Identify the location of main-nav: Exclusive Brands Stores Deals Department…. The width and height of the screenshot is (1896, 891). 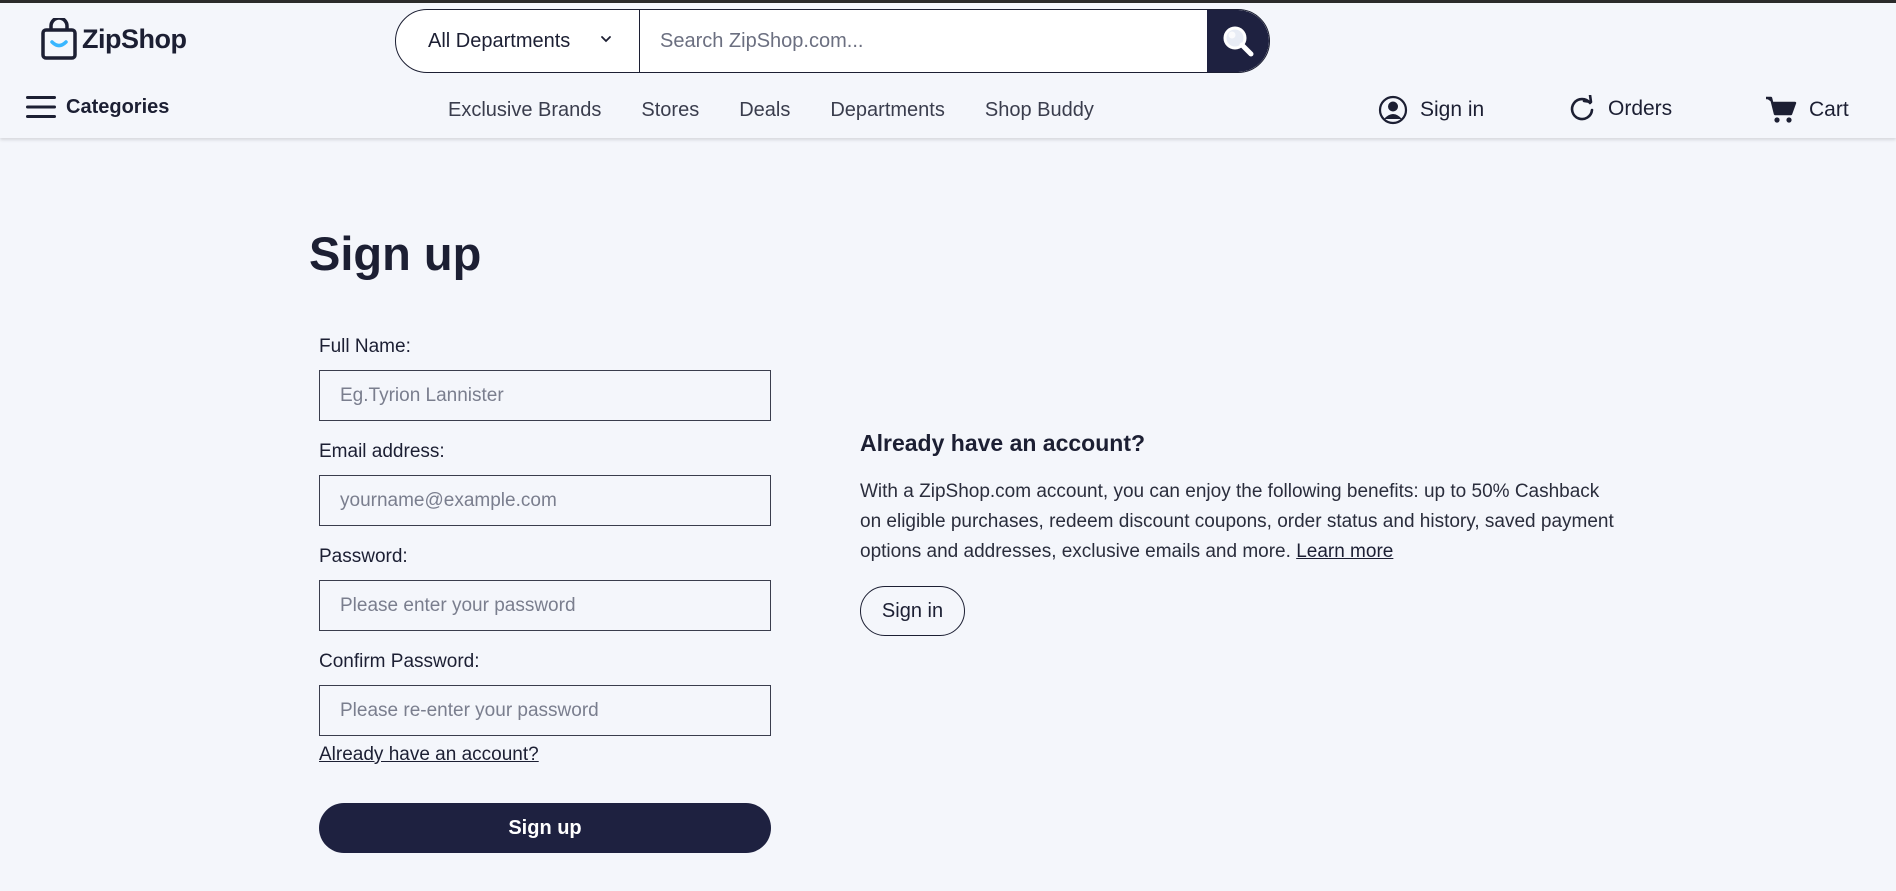
(791, 110).